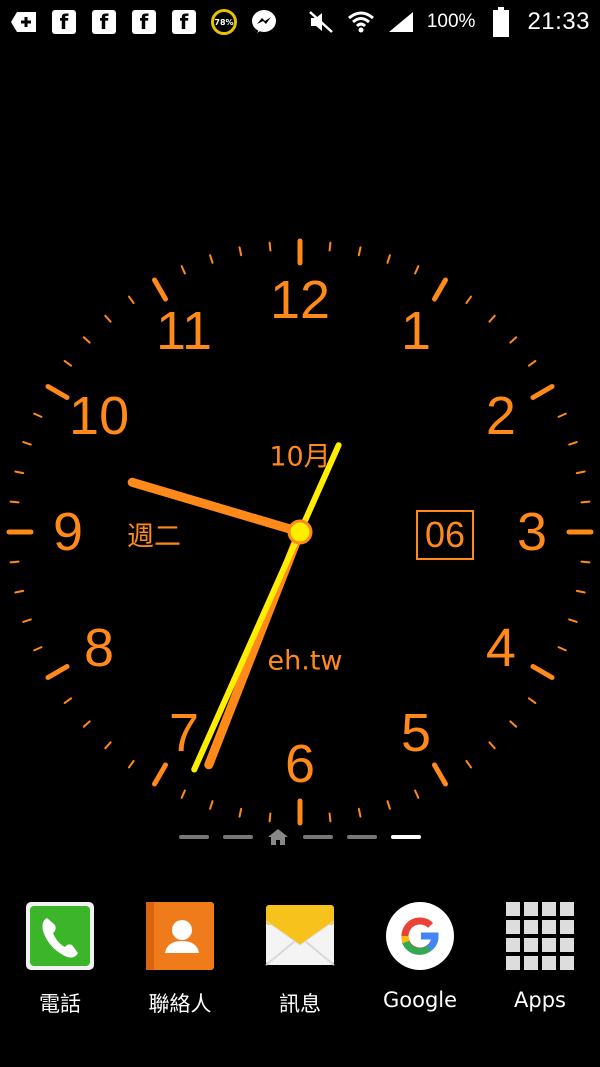 This screenshot has height=1067, width=600. What do you see at coordinates (300, 936) in the screenshot?
I see `messages-icon` at bounding box center [300, 936].